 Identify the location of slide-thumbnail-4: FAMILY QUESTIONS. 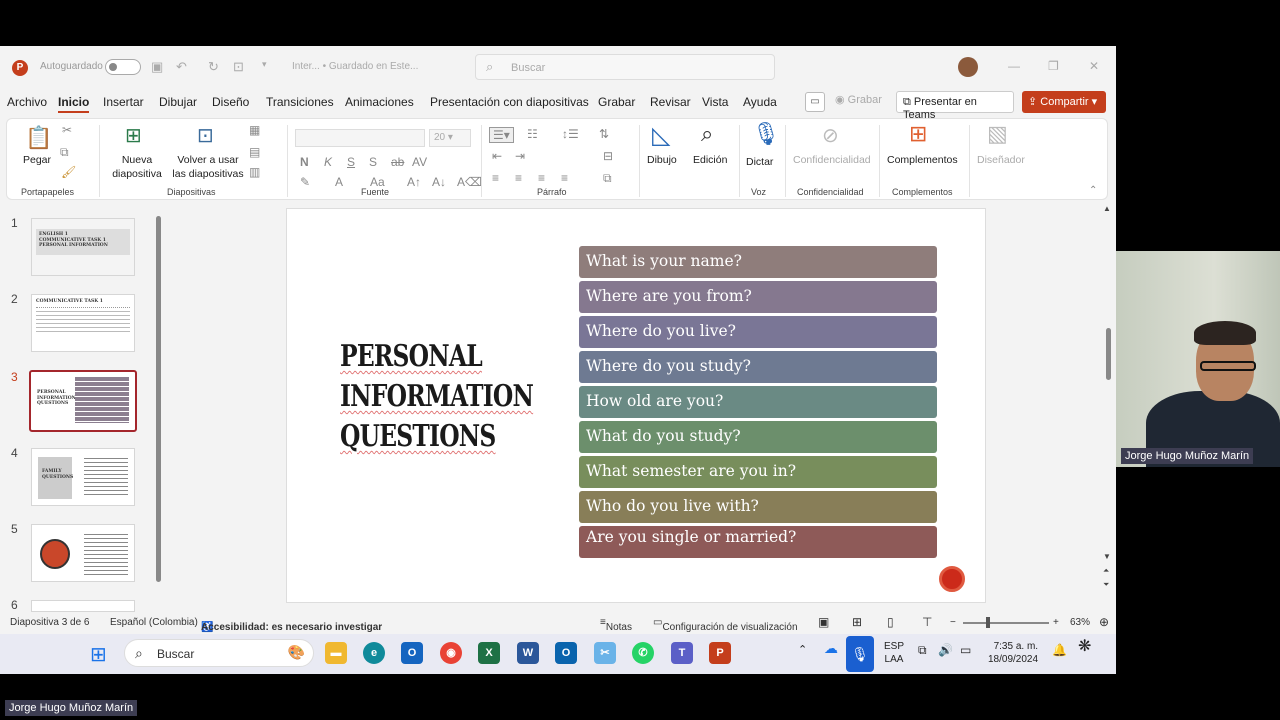
(83, 477).